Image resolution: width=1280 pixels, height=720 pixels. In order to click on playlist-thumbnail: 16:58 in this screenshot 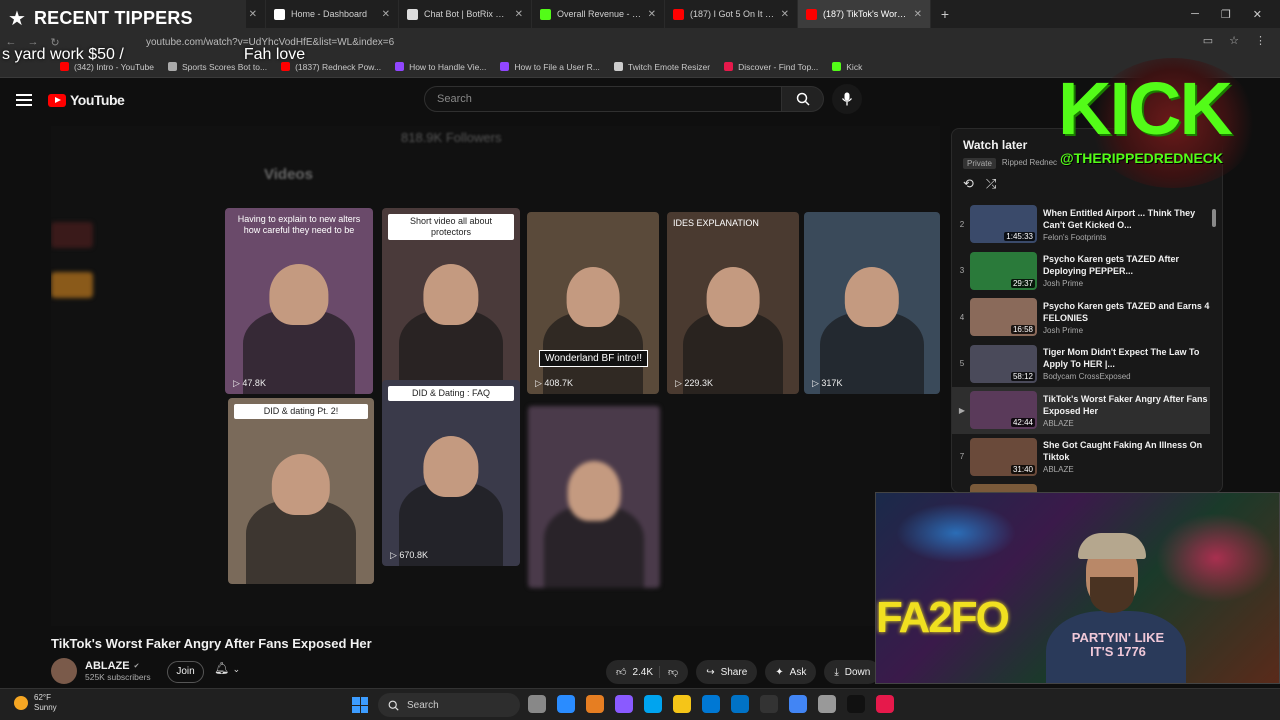, I will do `click(1003, 317)`.